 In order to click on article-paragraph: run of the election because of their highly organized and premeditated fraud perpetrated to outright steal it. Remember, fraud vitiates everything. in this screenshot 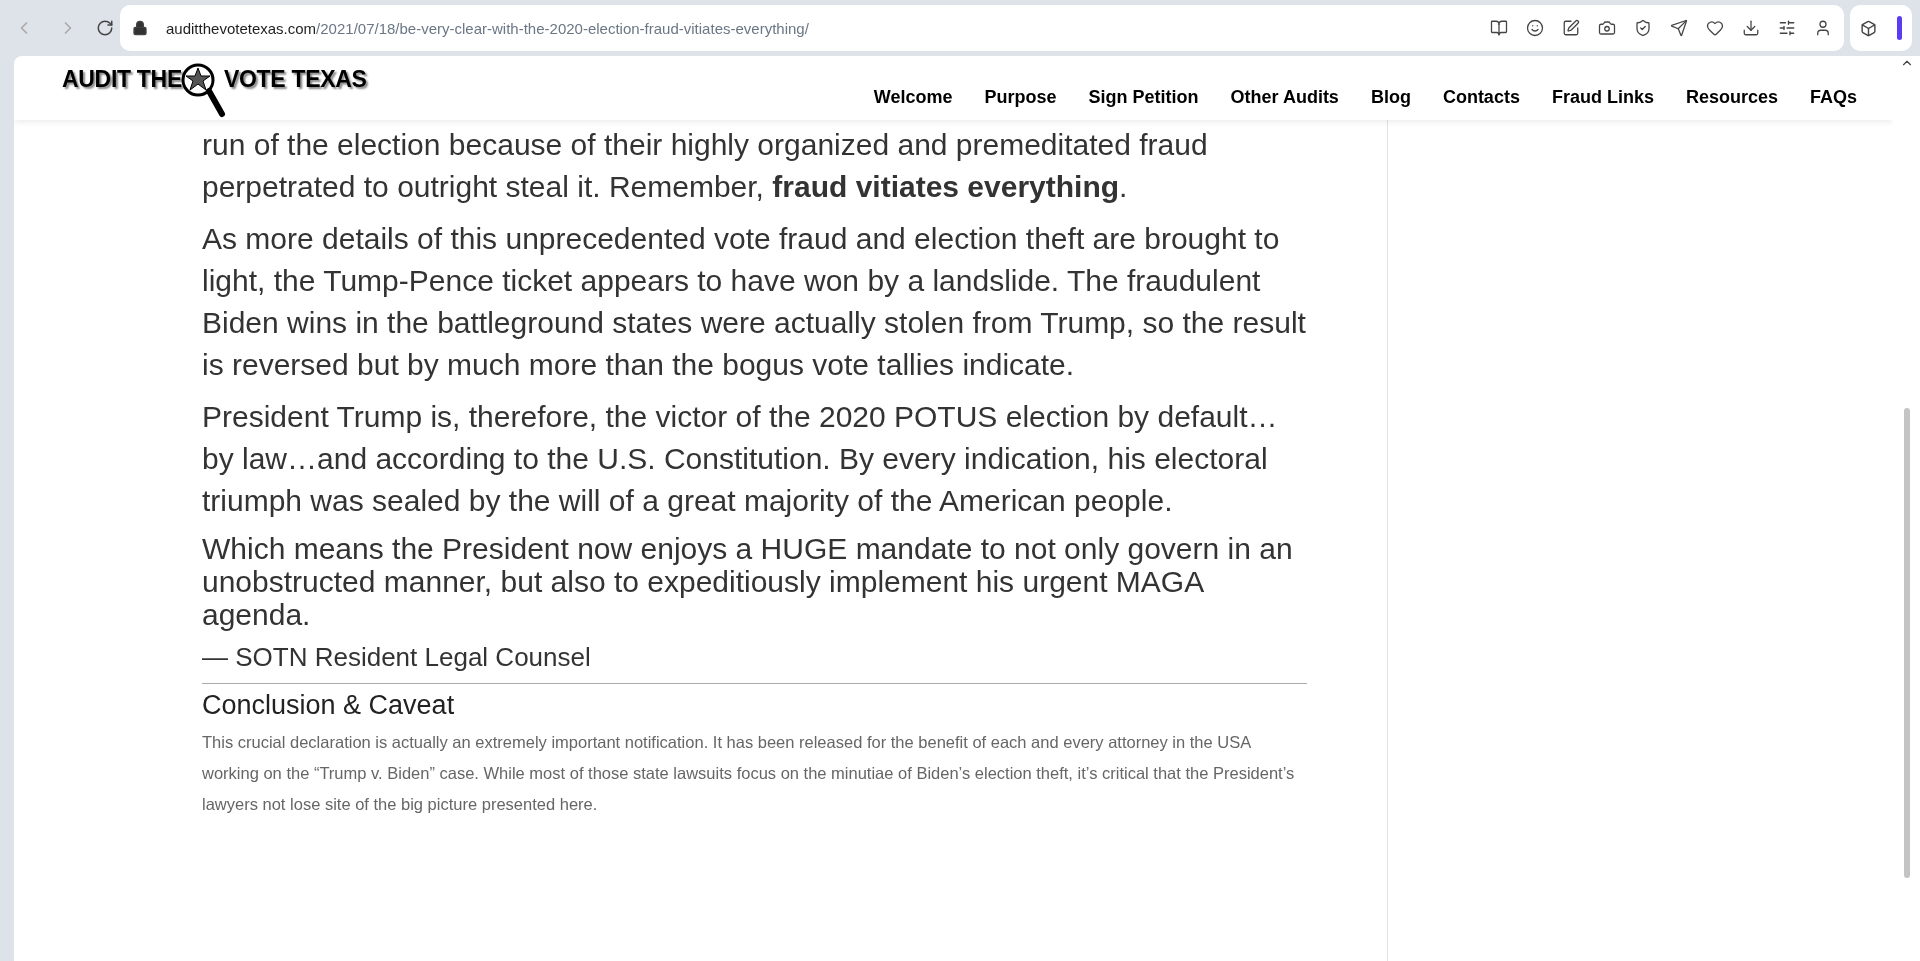, I will do `click(705, 166)`.